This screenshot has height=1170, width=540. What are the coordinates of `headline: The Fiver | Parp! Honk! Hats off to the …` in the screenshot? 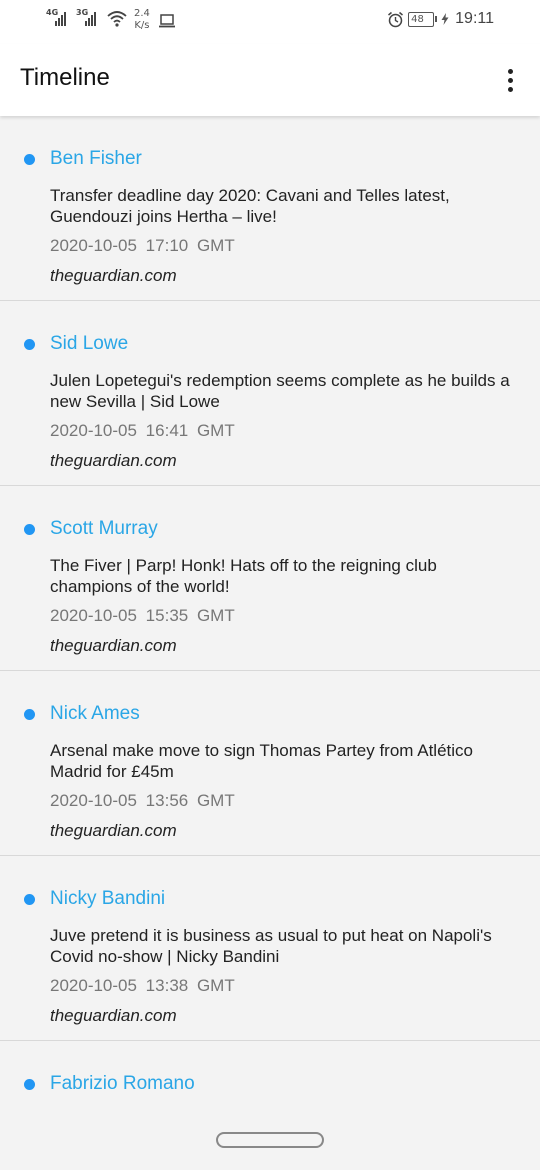 It's located at (243, 576).